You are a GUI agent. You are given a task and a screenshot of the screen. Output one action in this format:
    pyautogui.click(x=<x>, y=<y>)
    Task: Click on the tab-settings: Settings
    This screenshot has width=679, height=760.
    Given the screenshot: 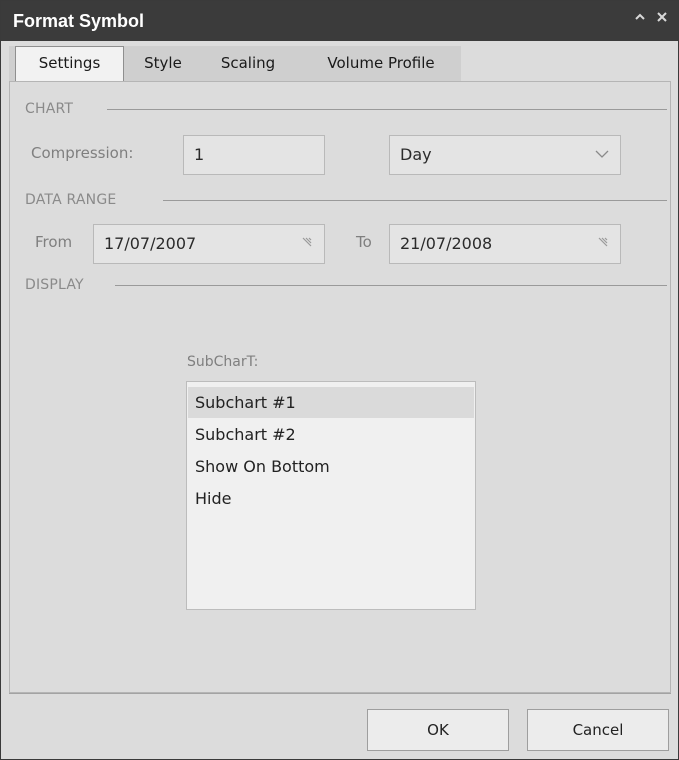 What is the action you would take?
    pyautogui.click(x=69, y=64)
    